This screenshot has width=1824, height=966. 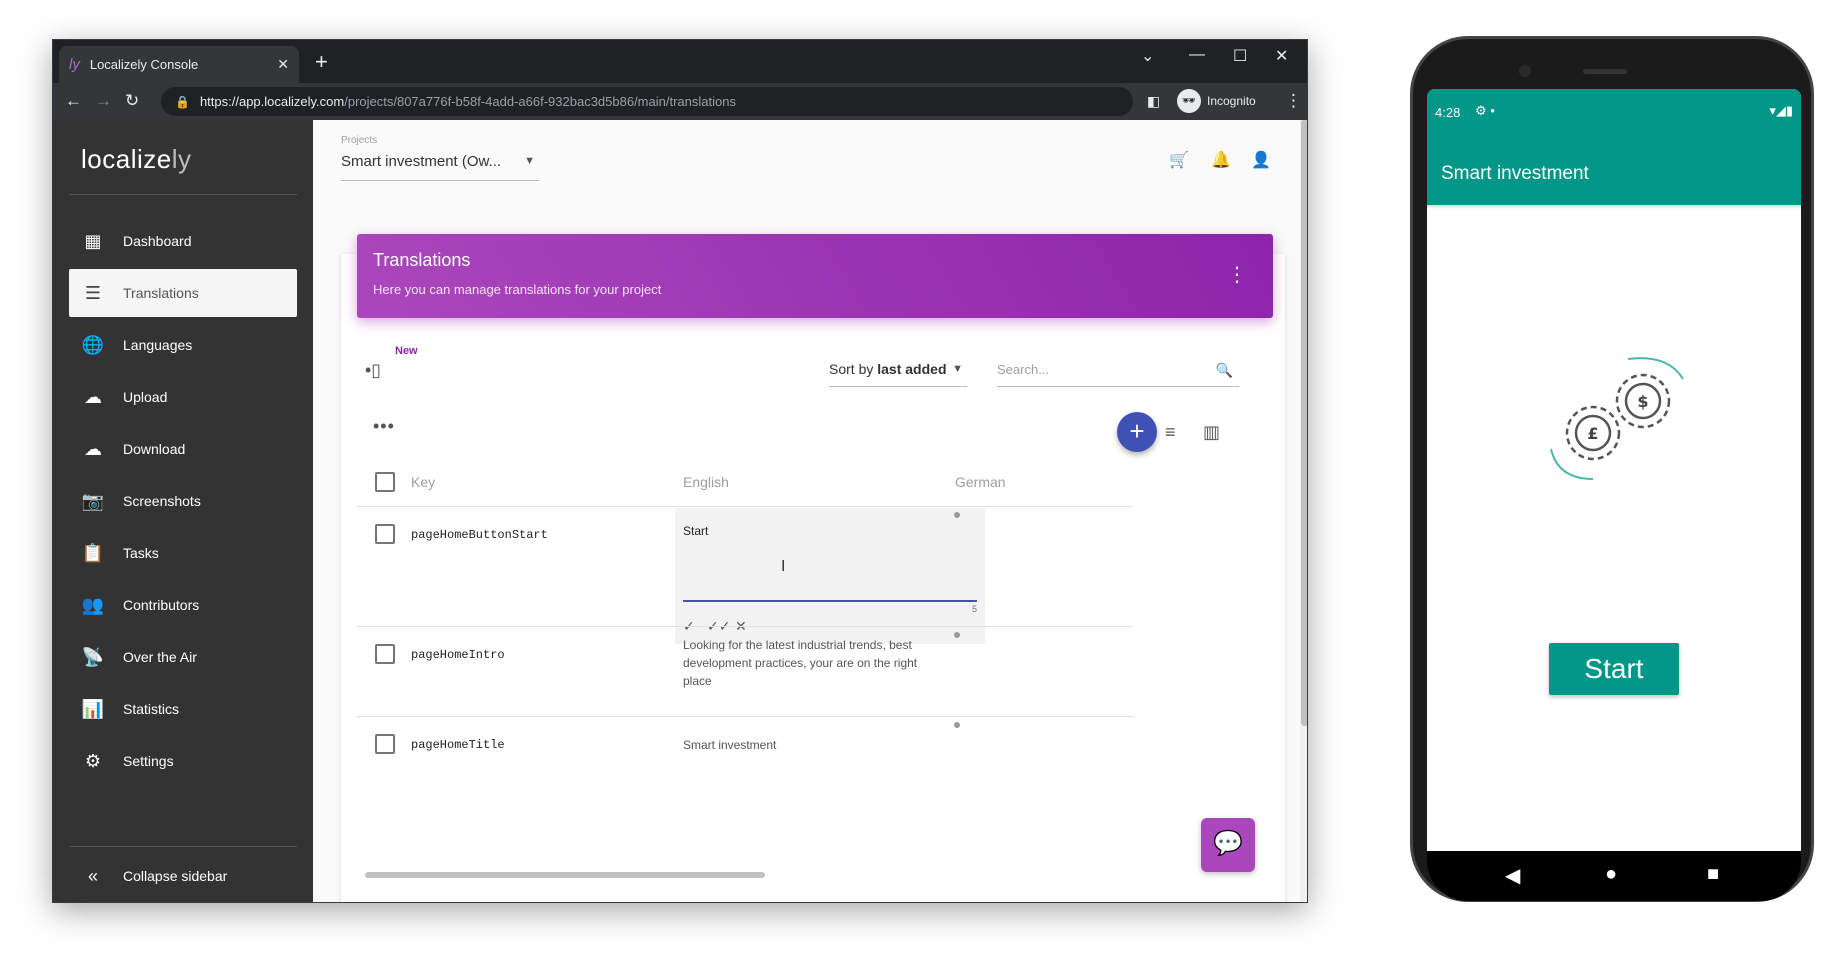 What do you see at coordinates (93, 396) in the screenshot?
I see `cloud-upload-icon: ☁` at bounding box center [93, 396].